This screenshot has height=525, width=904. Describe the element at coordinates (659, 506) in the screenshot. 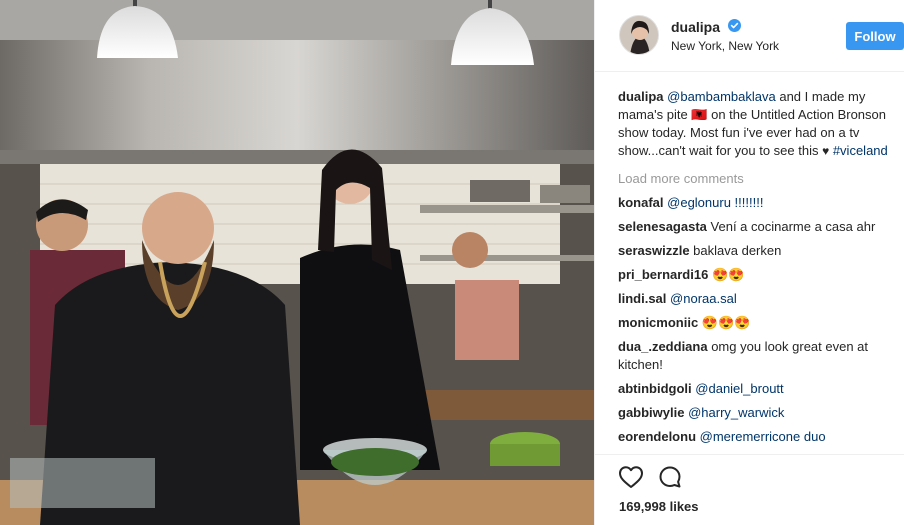

I see `likes-count: 169,998 likes` at that location.